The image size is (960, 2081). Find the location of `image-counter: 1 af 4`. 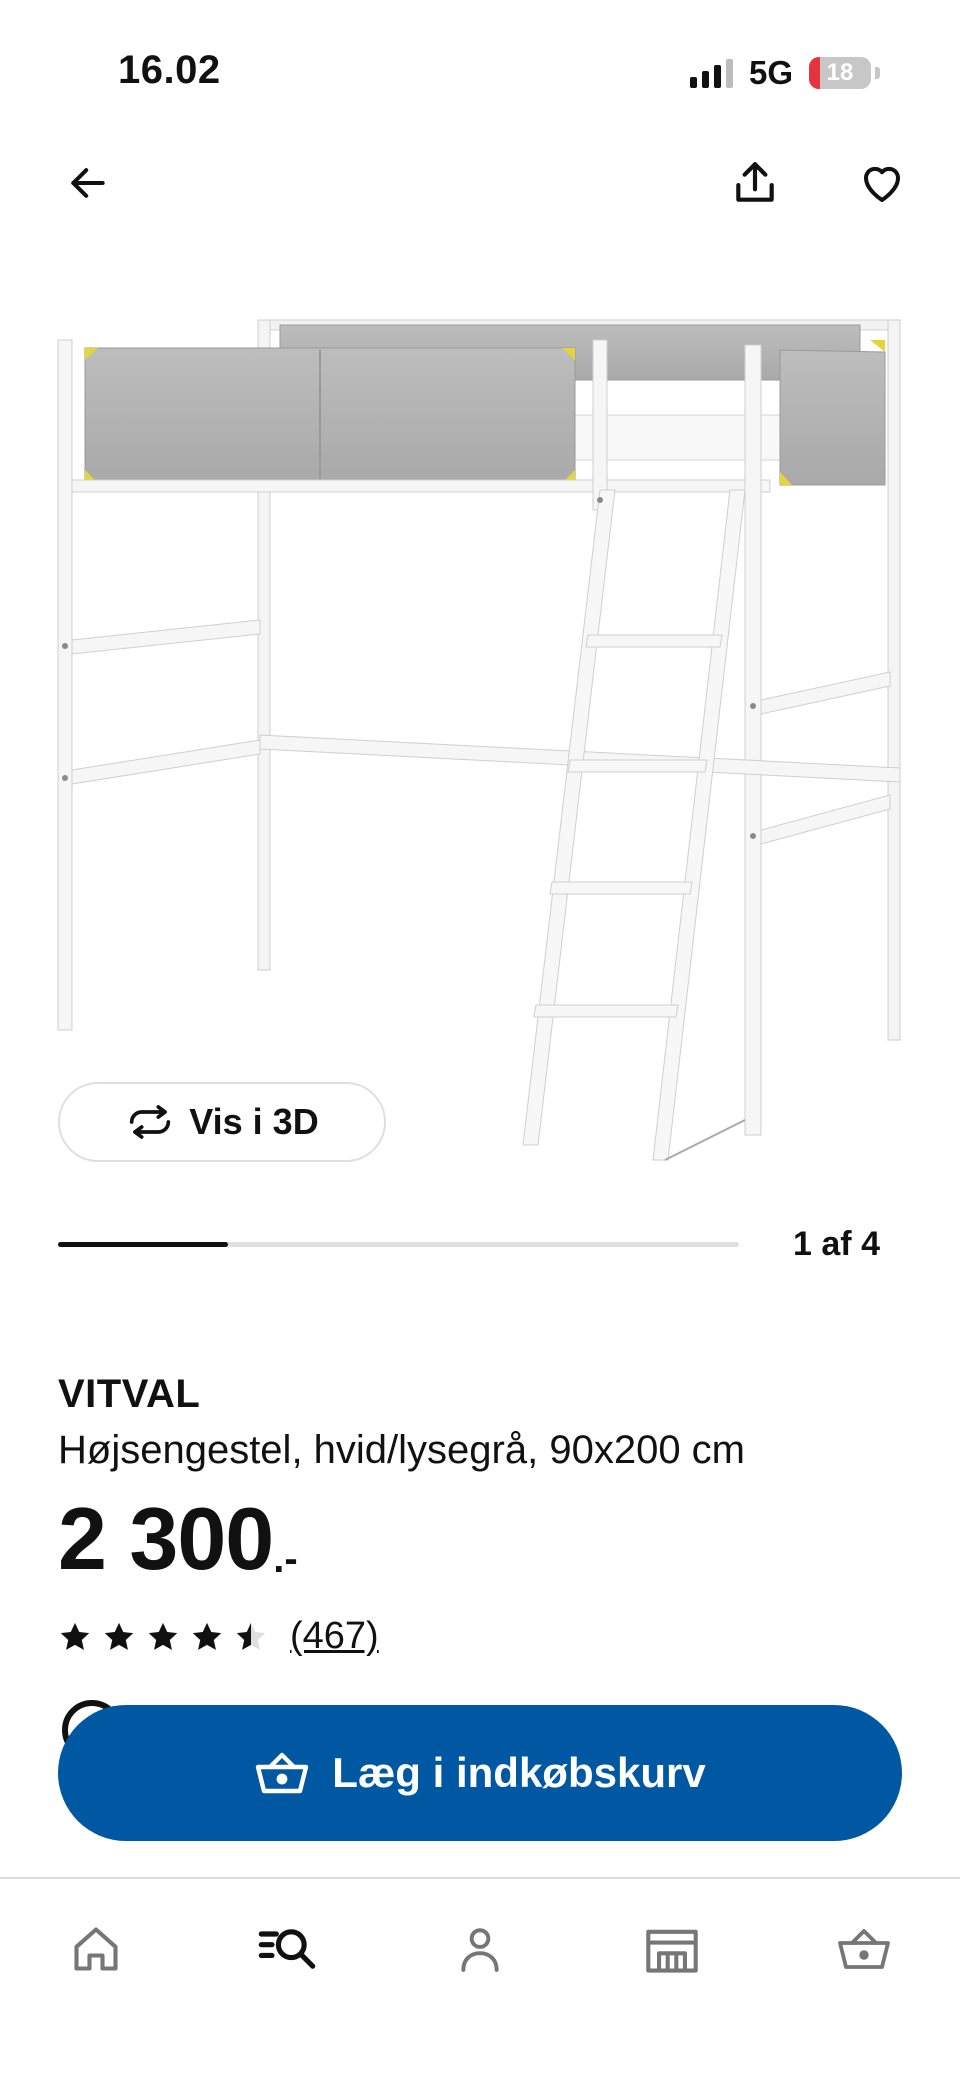

image-counter: 1 af 4 is located at coordinates (836, 1244).